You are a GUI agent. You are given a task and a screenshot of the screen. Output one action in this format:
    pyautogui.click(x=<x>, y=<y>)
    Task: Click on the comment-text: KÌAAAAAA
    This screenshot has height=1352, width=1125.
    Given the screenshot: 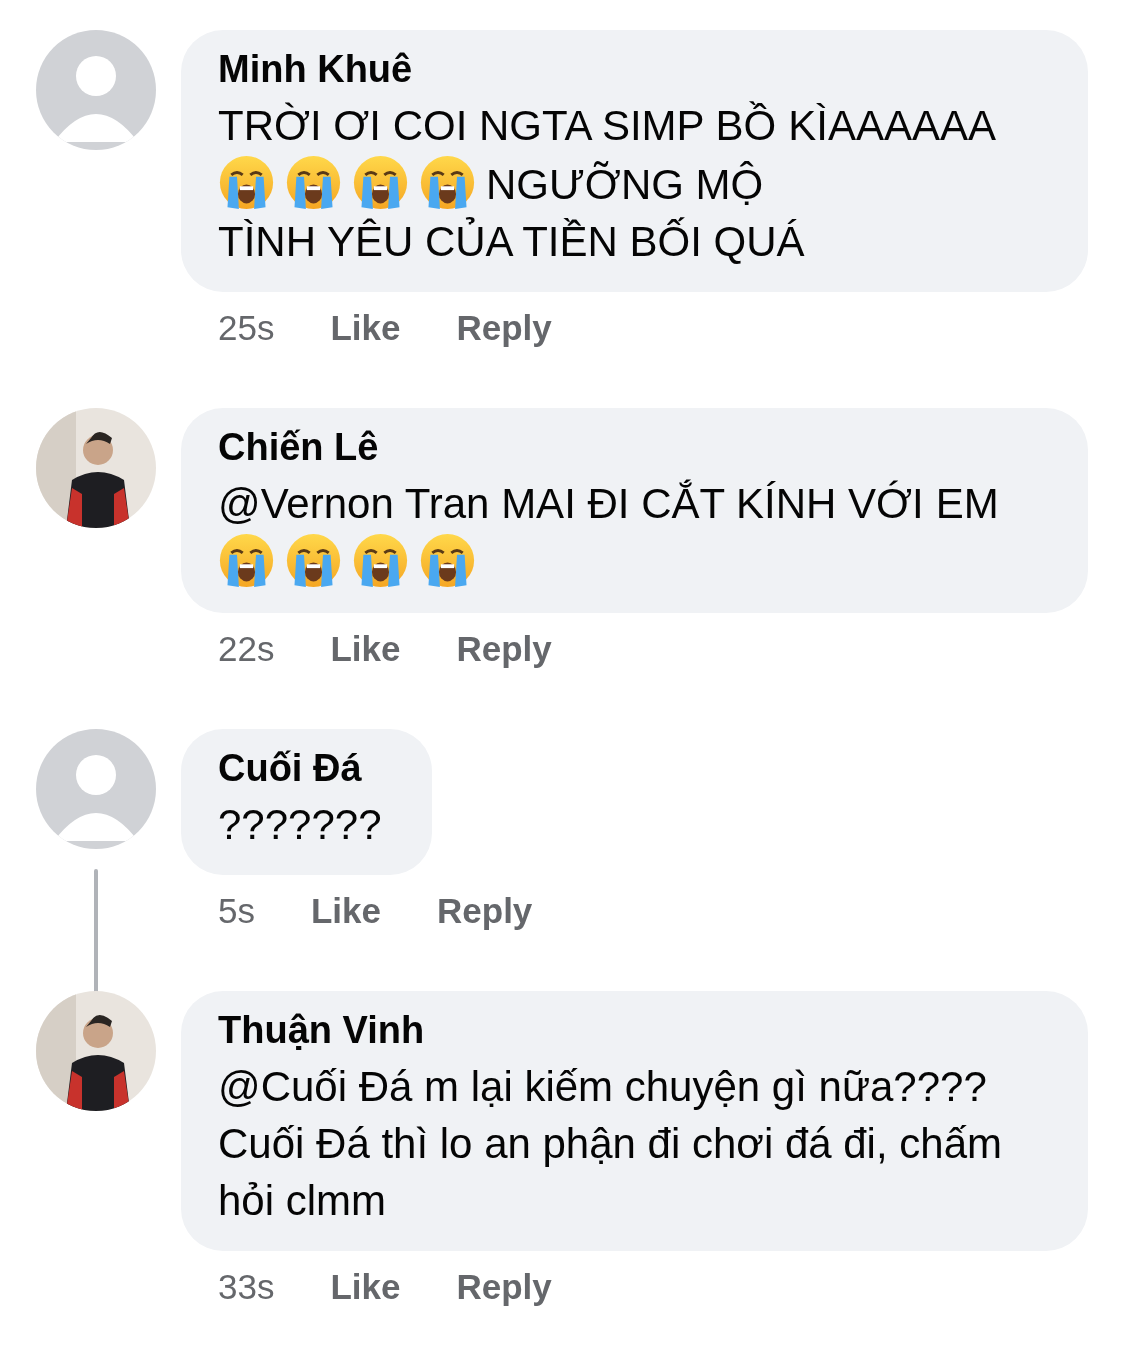 What is the action you would take?
    pyautogui.click(x=892, y=126)
    